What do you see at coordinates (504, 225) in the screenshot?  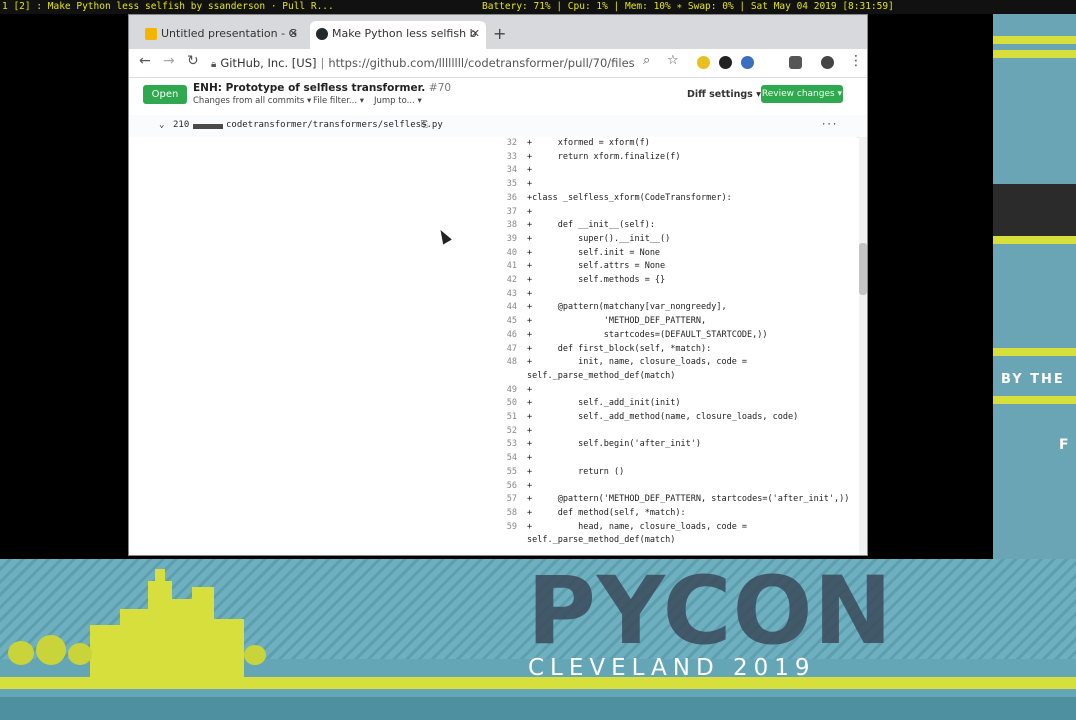 I see `line-number: 38` at bounding box center [504, 225].